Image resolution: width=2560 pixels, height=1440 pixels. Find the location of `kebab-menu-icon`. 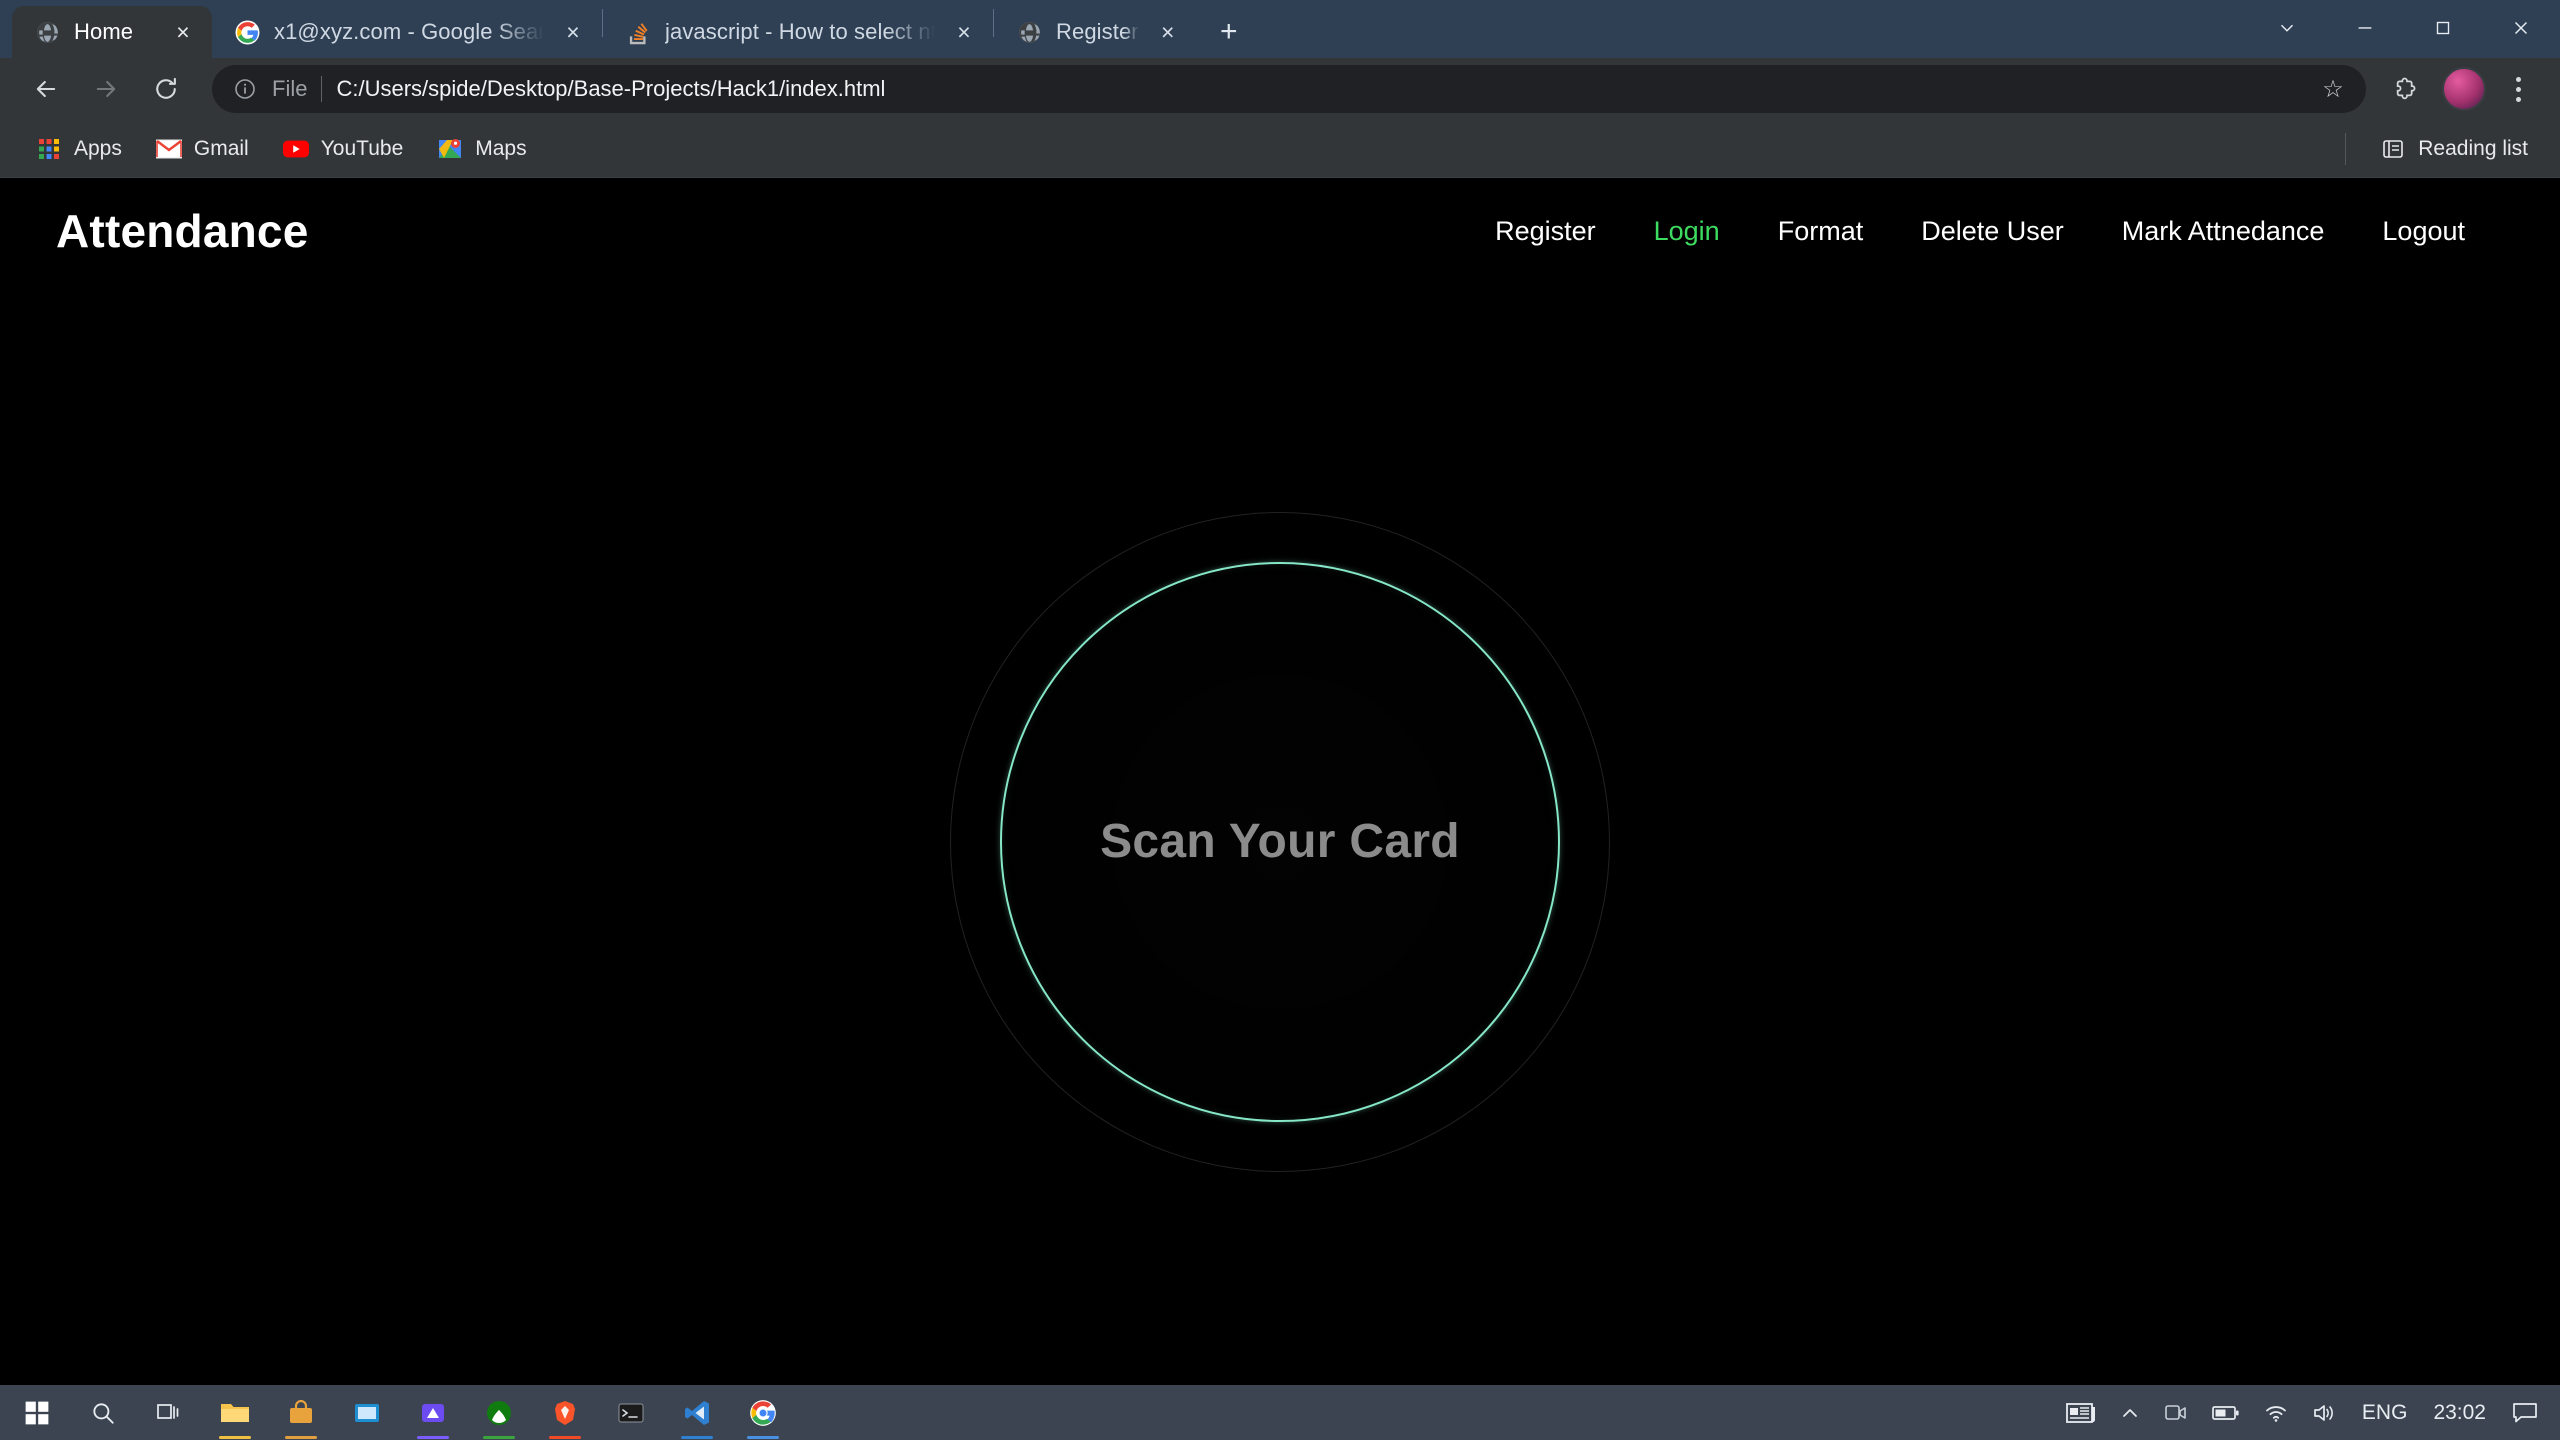

kebab-menu-icon is located at coordinates (2518, 89).